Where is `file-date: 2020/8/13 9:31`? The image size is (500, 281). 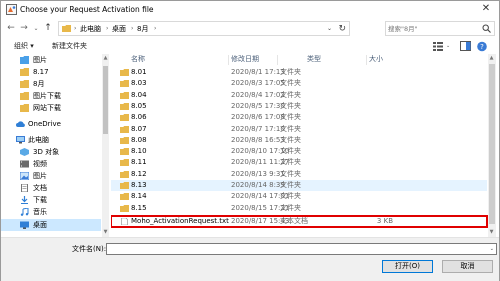 file-date: 2020/8/13 9:31 is located at coordinates (258, 173).